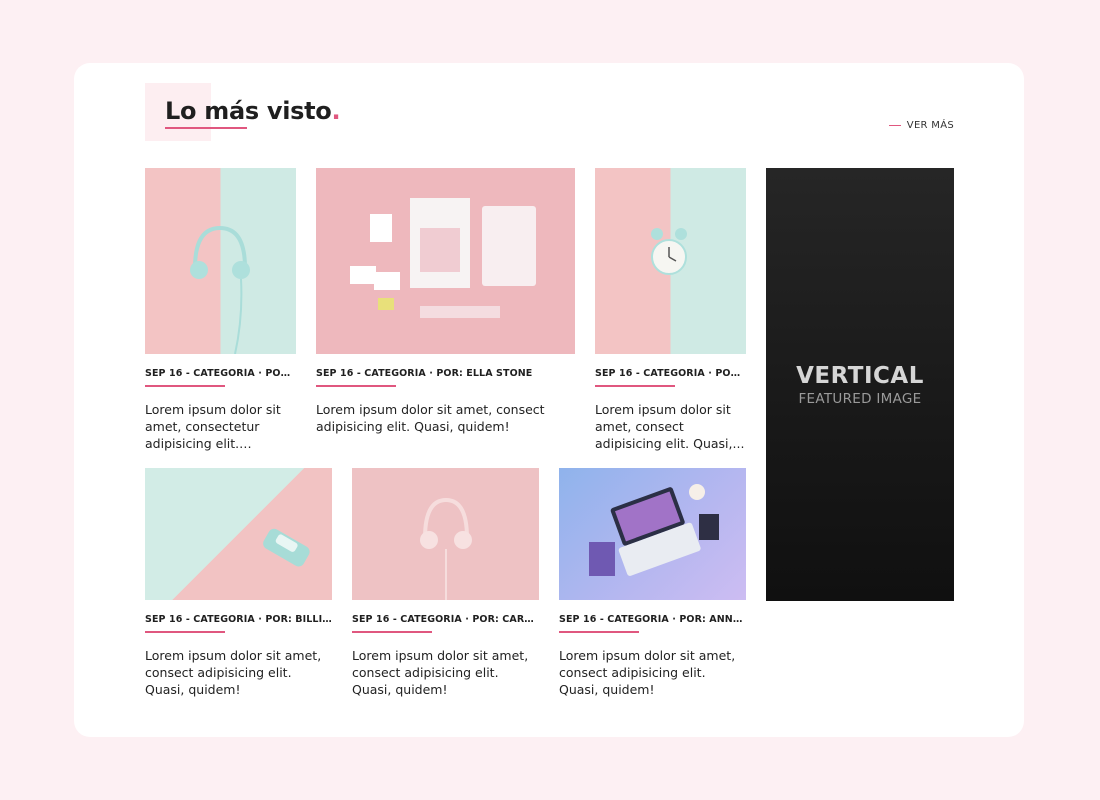 This screenshot has width=1100, height=800. Describe the element at coordinates (930, 125) in the screenshot. I see `see-more-label: VER MÁS` at that location.